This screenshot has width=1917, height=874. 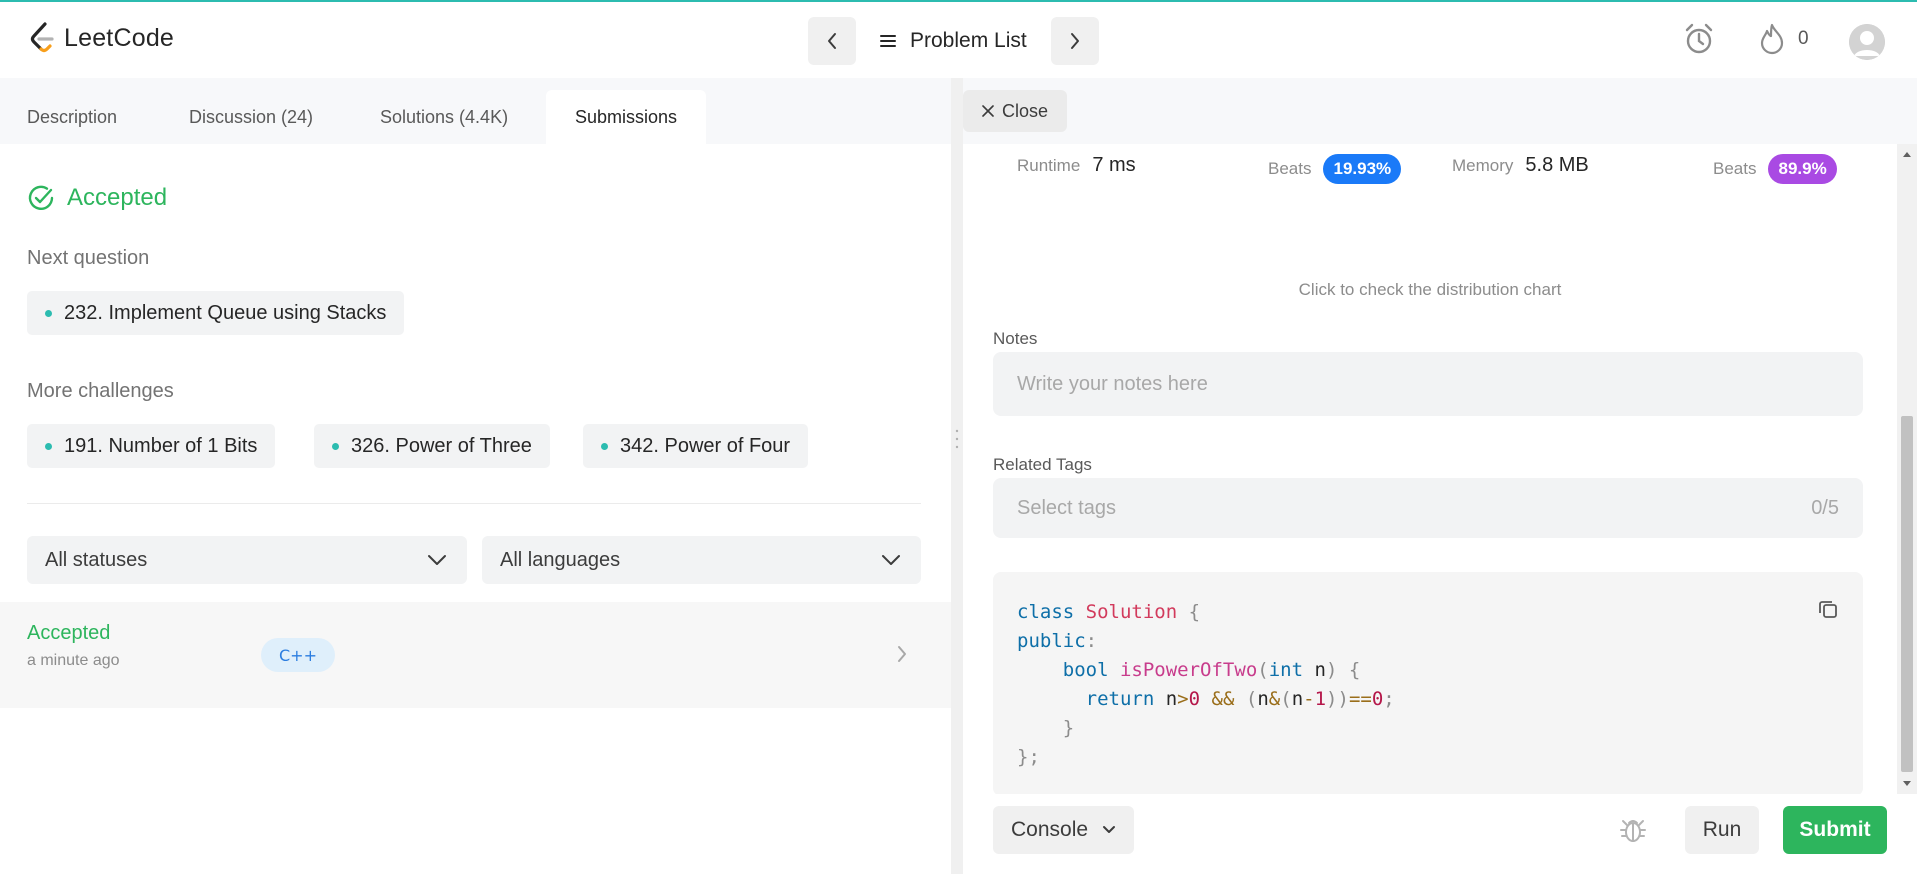 I want to click on streak-counter: 0, so click(x=1783, y=39).